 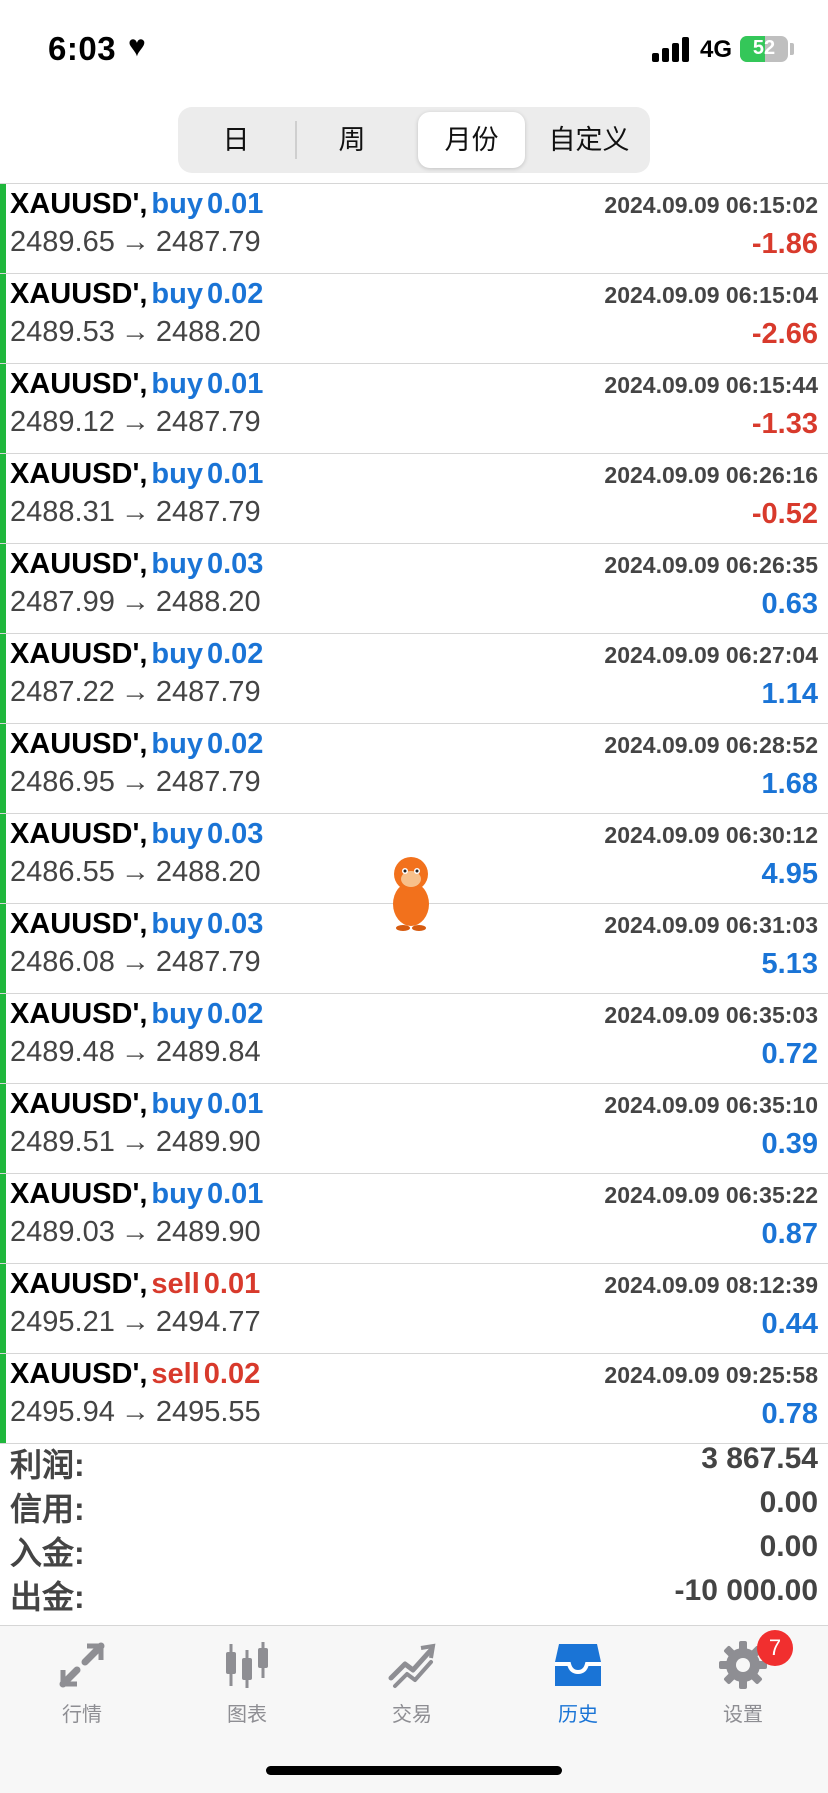 What do you see at coordinates (789, 874) in the screenshot?
I see `trade-profit: 4.95` at bounding box center [789, 874].